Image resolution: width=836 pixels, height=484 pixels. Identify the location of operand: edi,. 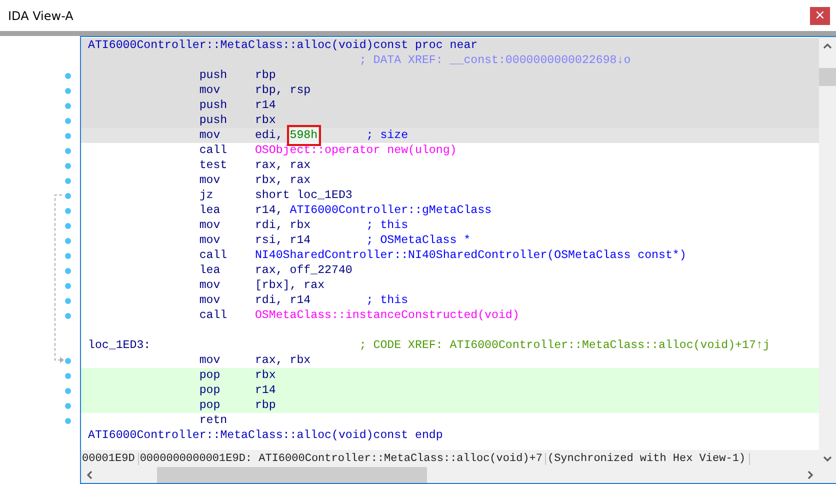
(269, 135).